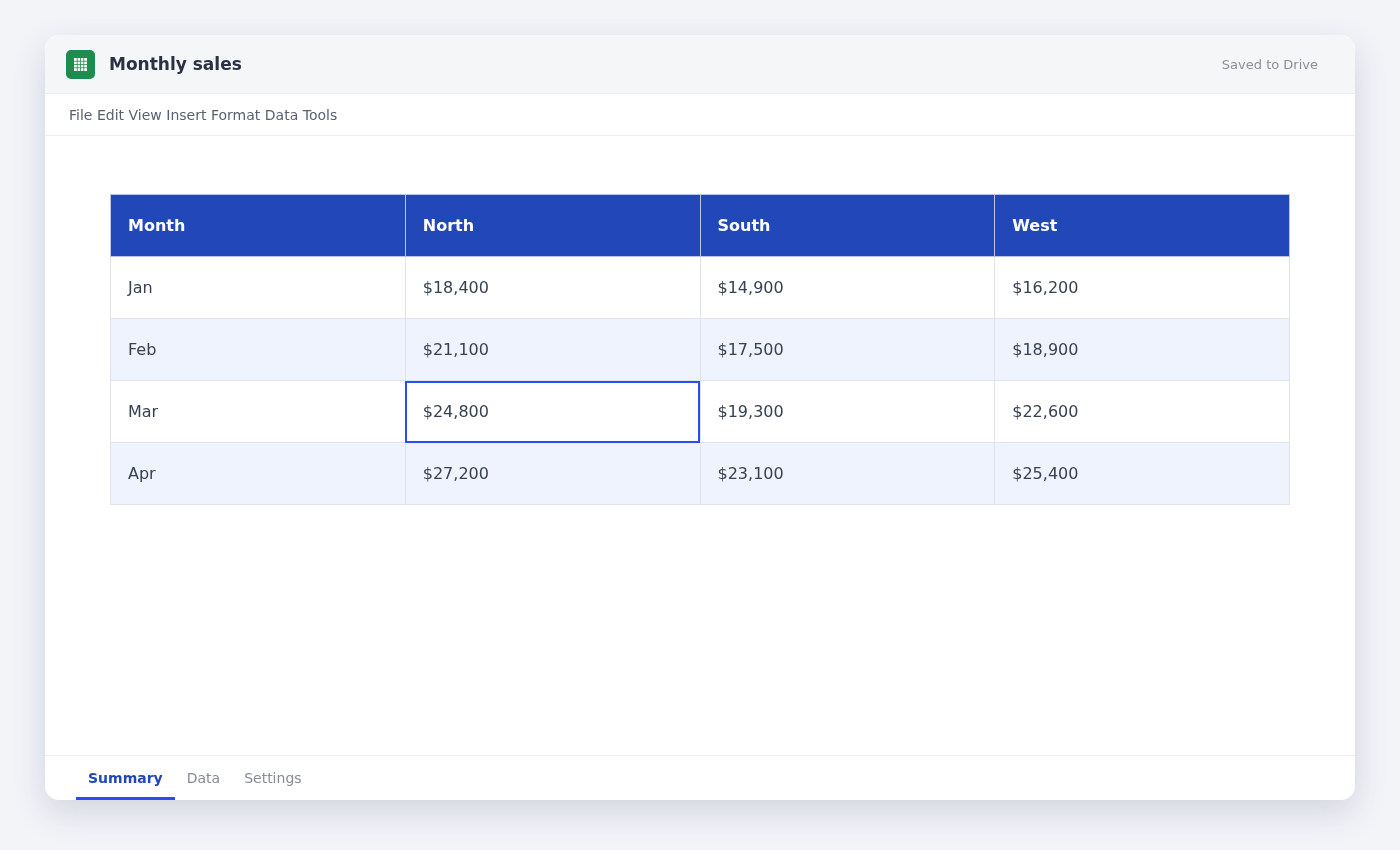 The width and height of the screenshot is (1400, 850). Describe the element at coordinates (203, 778) in the screenshot. I see `sheet-tab: Data` at that location.